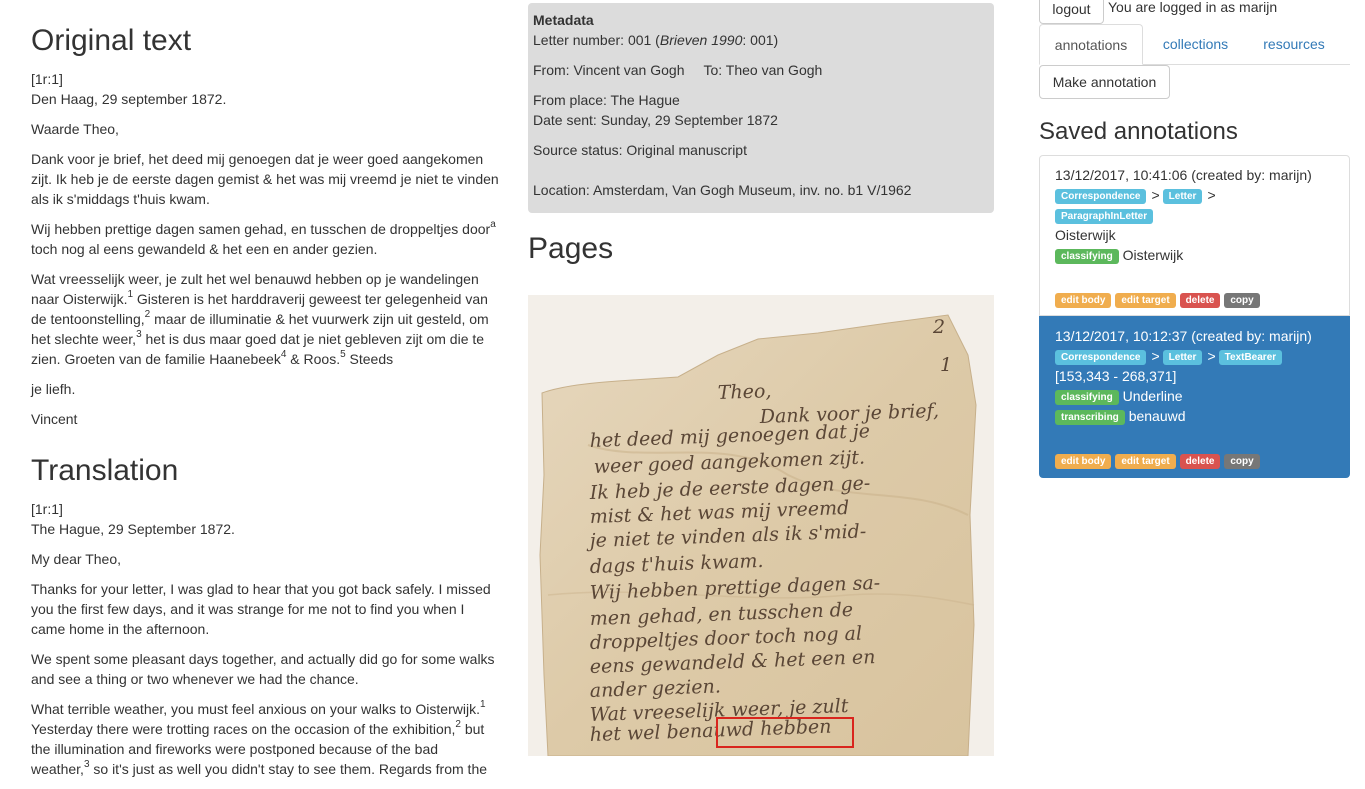 The image size is (1365, 789). Describe the element at coordinates (596, 40) in the screenshot. I see `letter-number-prefix: Letter number: 001 (` at that location.